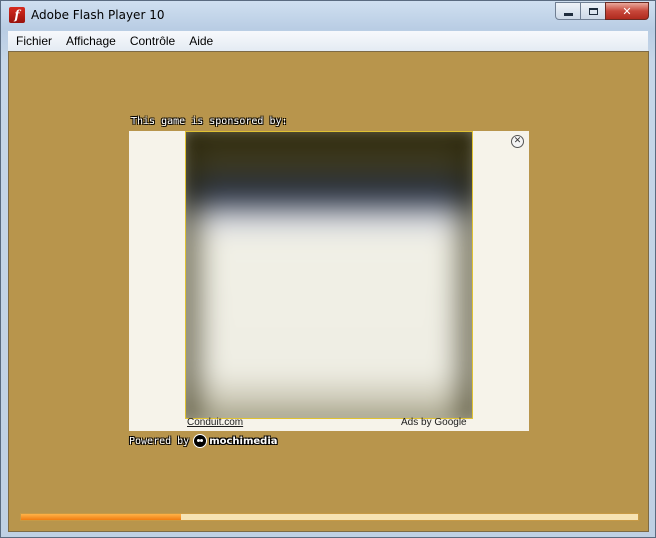 This screenshot has height=538, width=656. What do you see at coordinates (101, 517) in the screenshot?
I see `loading-progress-fill` at bounding box center [101, 517].